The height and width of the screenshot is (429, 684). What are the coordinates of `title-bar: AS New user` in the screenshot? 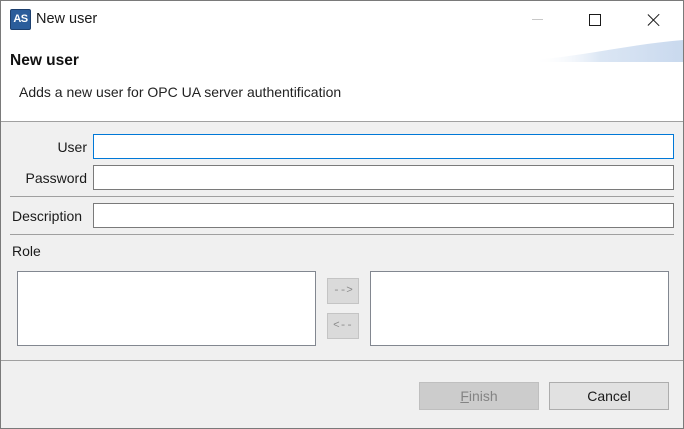 It's located at (342, 19).